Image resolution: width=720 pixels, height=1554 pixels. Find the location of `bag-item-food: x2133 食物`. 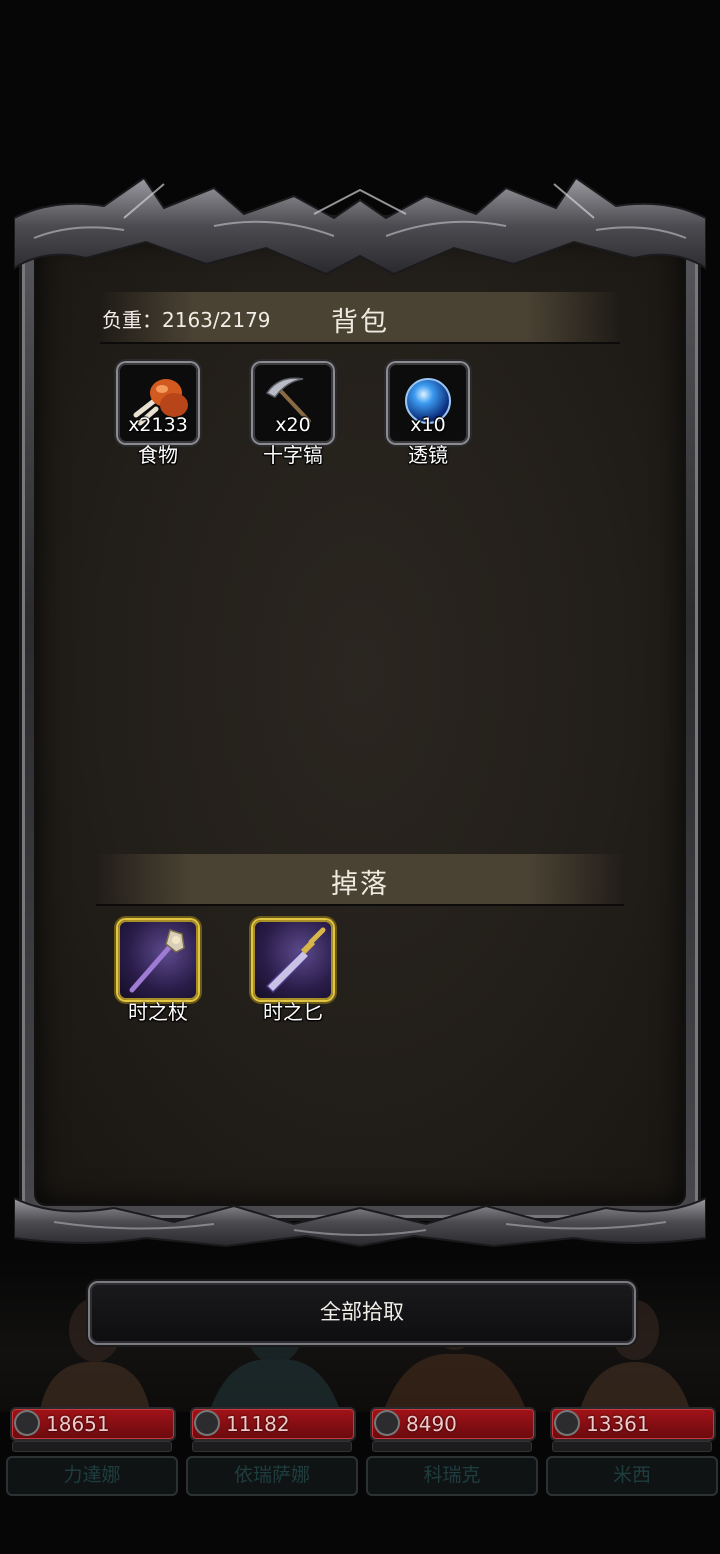

bag-item-food: x2133 食物 is located at coordinates (160, 415).